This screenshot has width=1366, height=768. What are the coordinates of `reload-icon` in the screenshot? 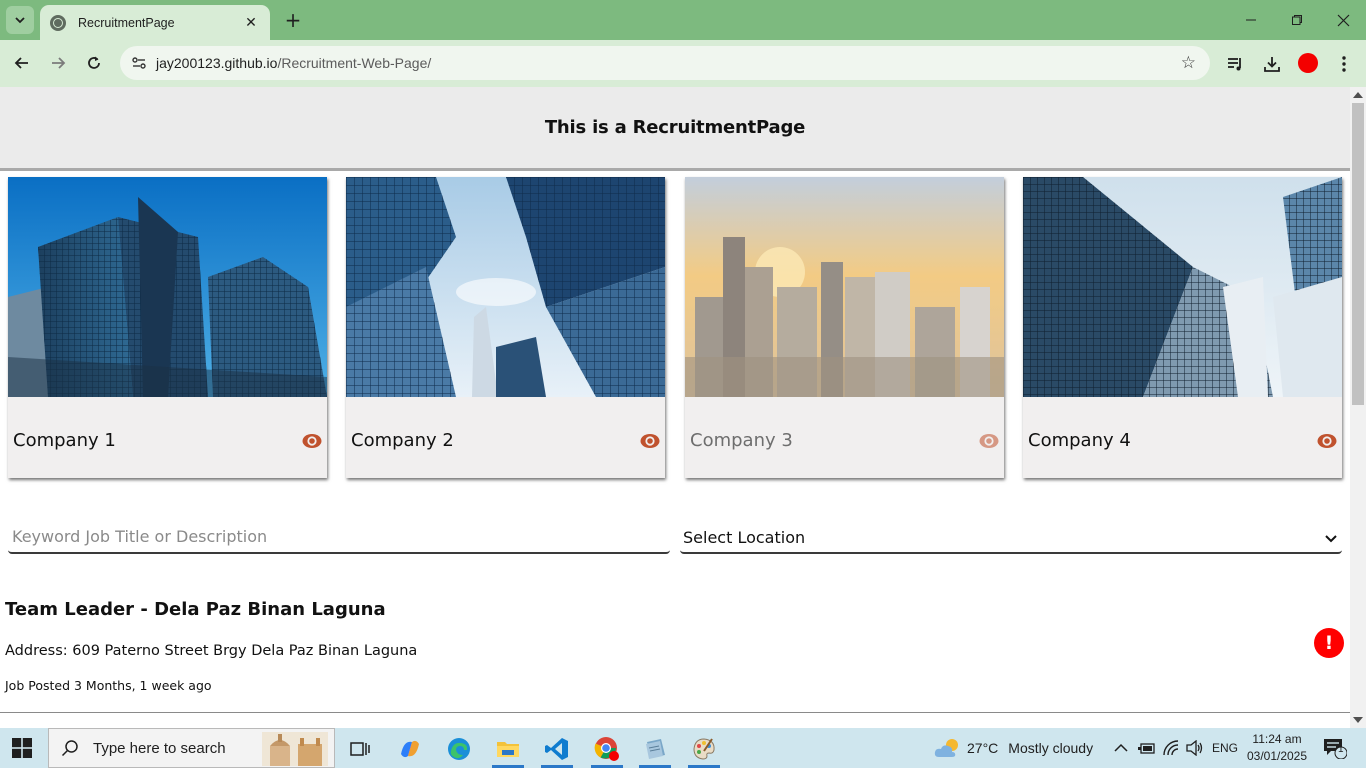 It's located at (94, 62).